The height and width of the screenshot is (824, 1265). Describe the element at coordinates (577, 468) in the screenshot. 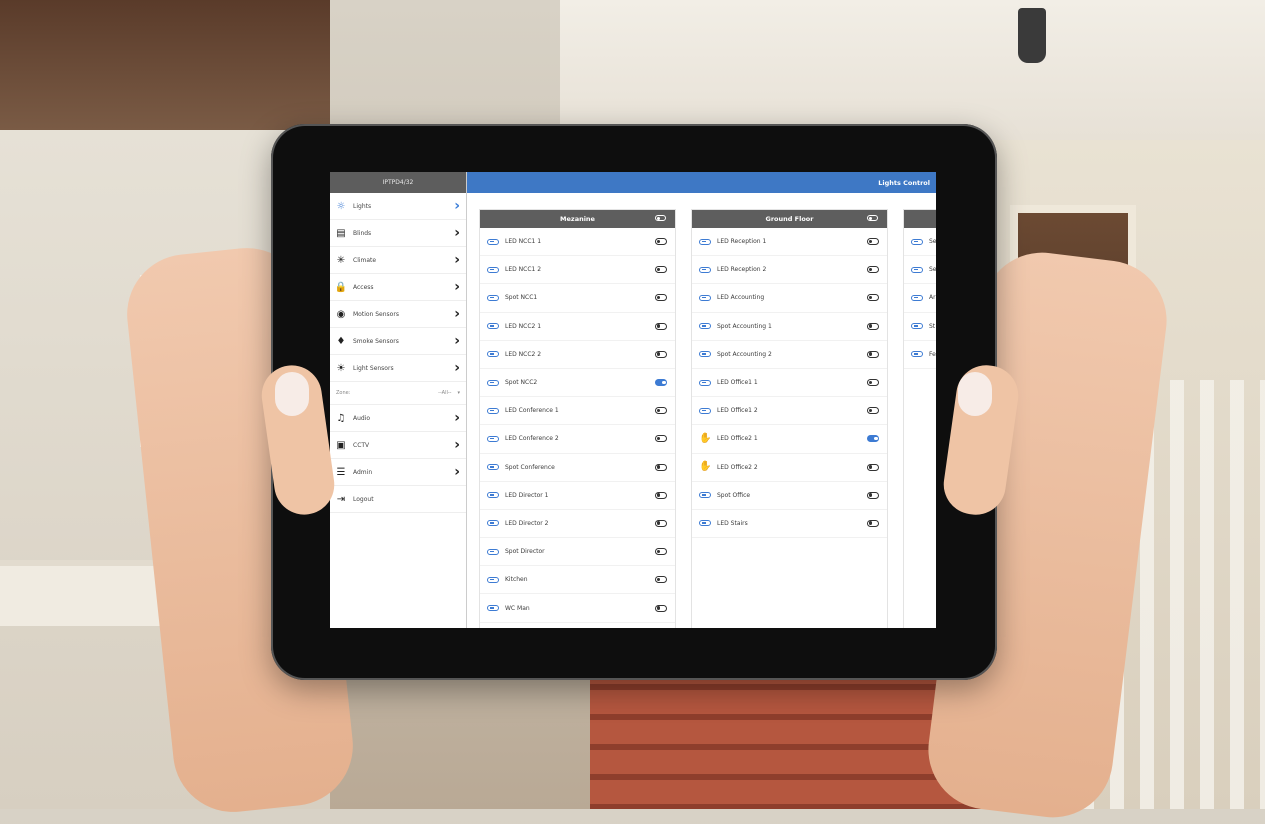

I see `light-row: Spot Conference` at that location.